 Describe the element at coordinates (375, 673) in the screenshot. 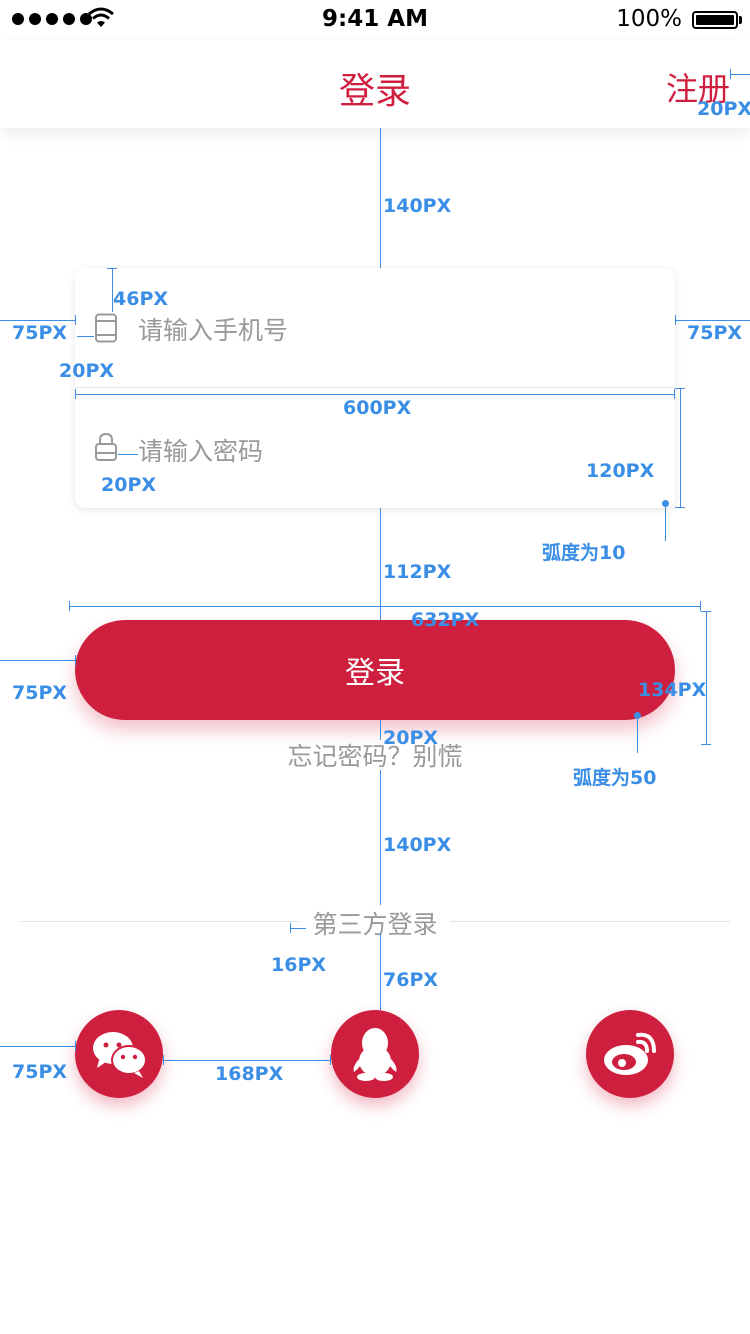

I see `login-button-label: 登录` at that location.